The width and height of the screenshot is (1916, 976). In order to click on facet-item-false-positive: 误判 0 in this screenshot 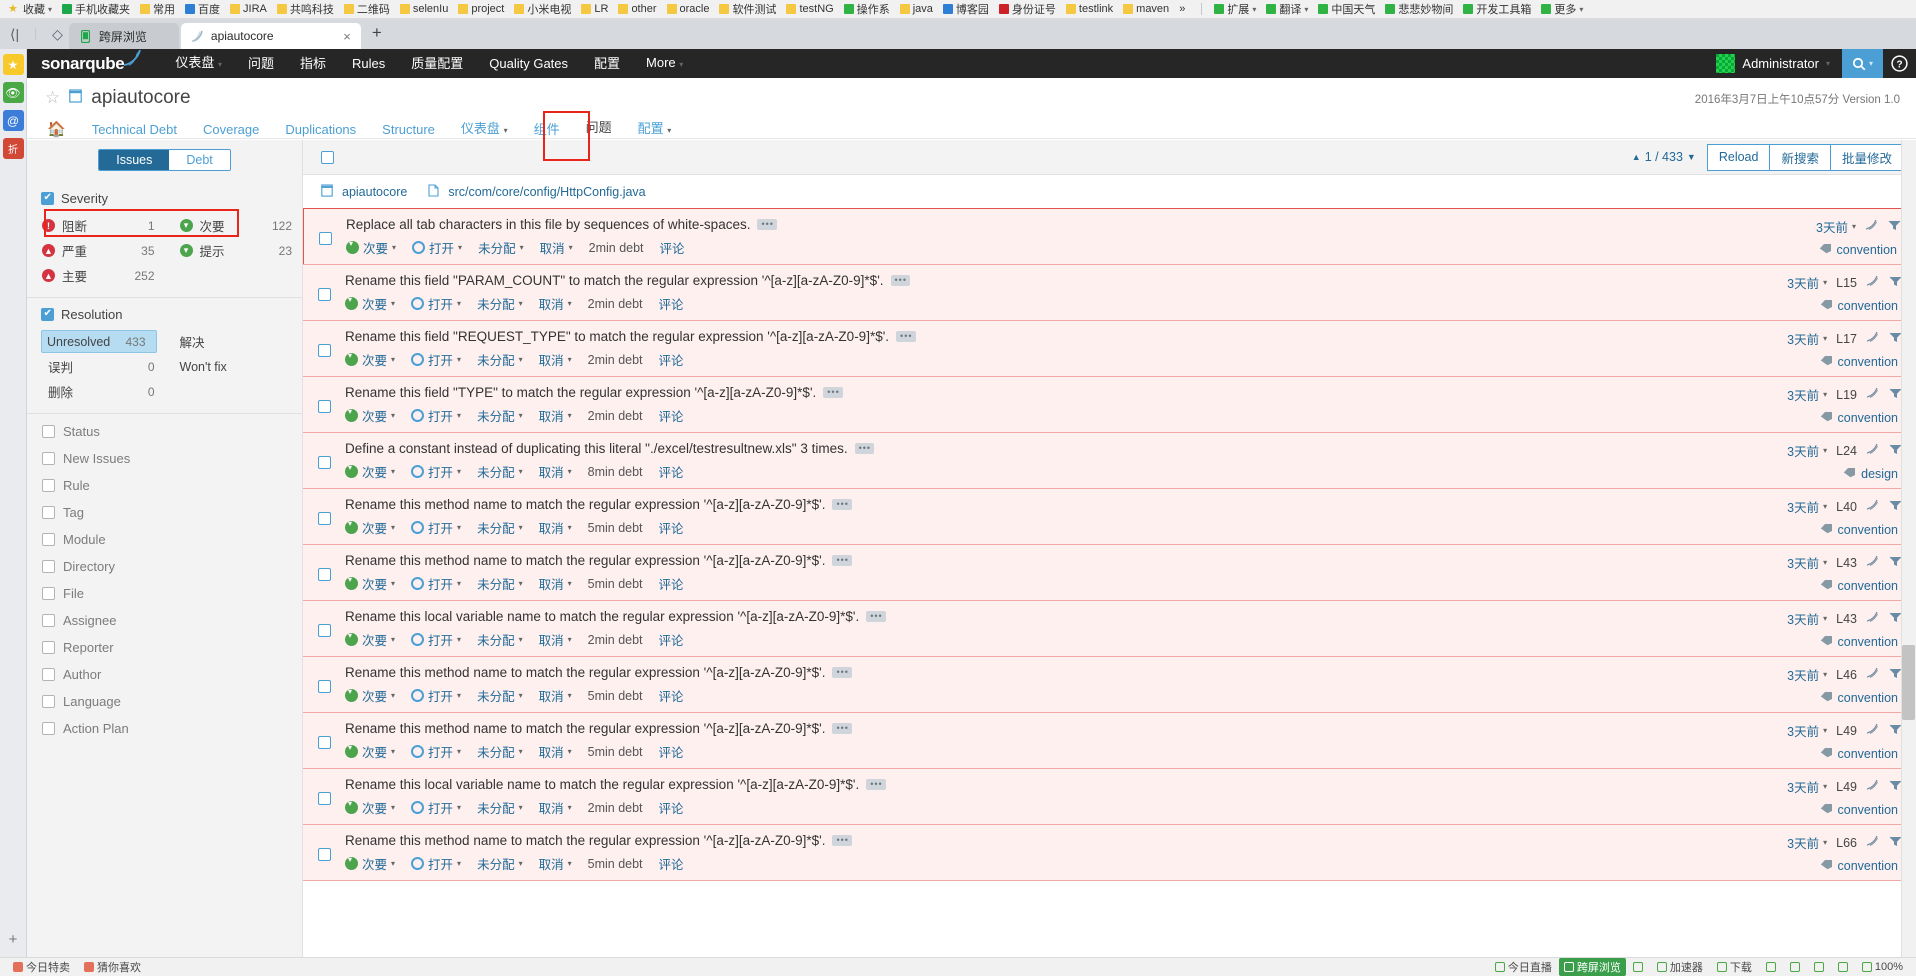, I will do `click(96, 366)`.